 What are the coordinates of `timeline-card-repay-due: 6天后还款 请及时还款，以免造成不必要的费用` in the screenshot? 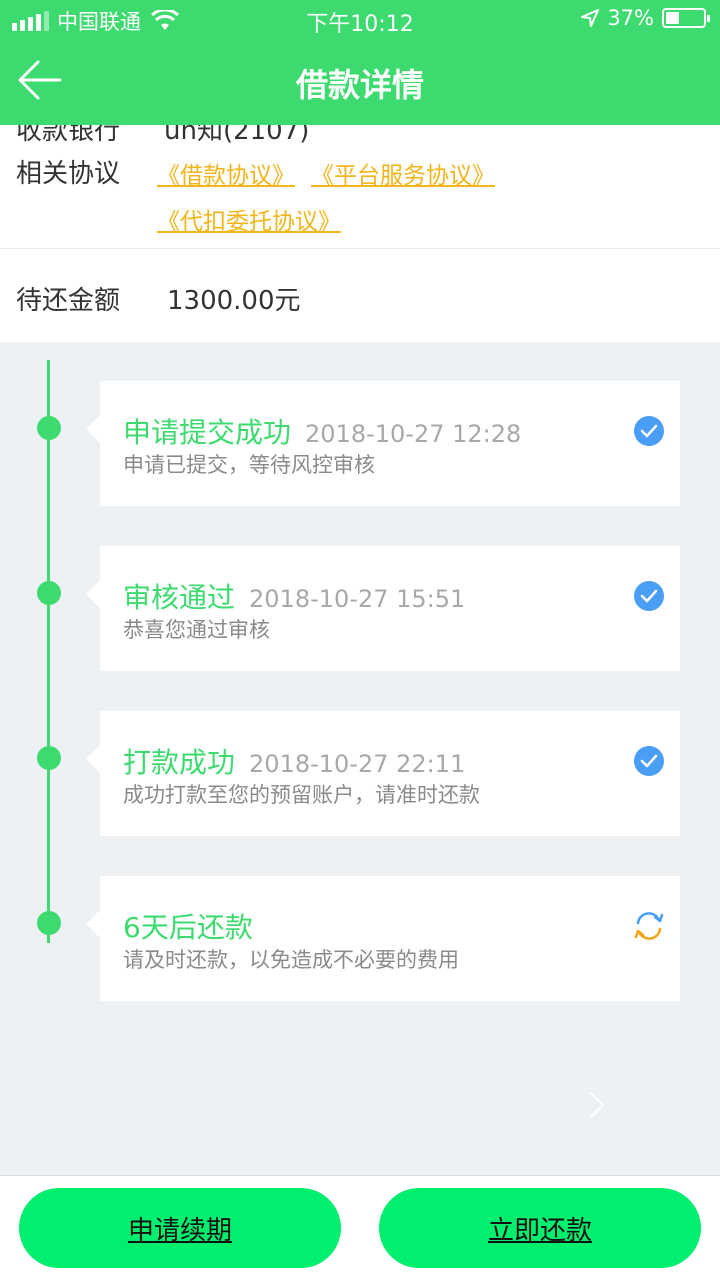 It's located at (383, 938).